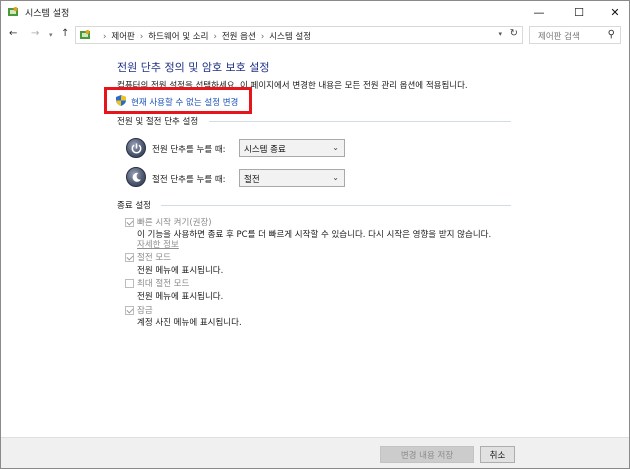 This screenshot has height=469, width=630. I want to click on breadcrumb-item: 전원 옵션, so click(239, 37).